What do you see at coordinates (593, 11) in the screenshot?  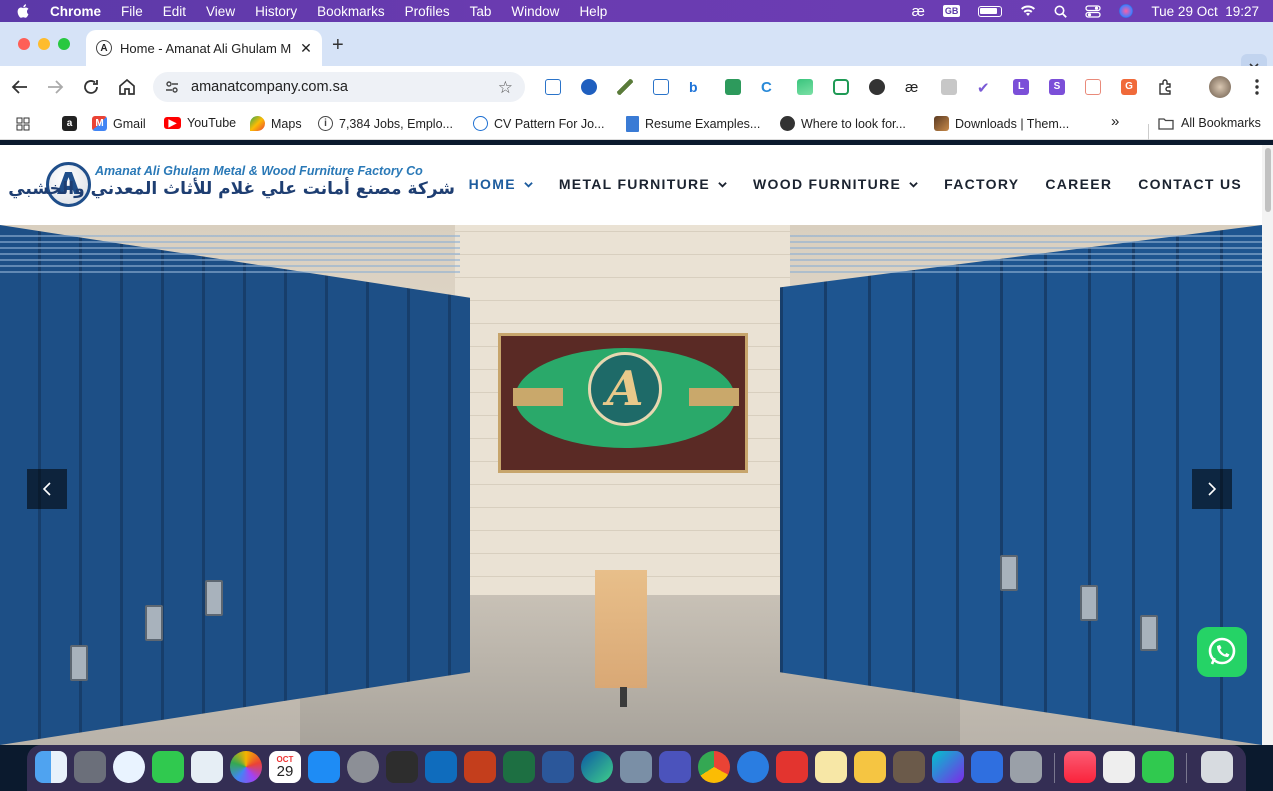 I see `menu-help: Help` at bounding box center [593, 11].